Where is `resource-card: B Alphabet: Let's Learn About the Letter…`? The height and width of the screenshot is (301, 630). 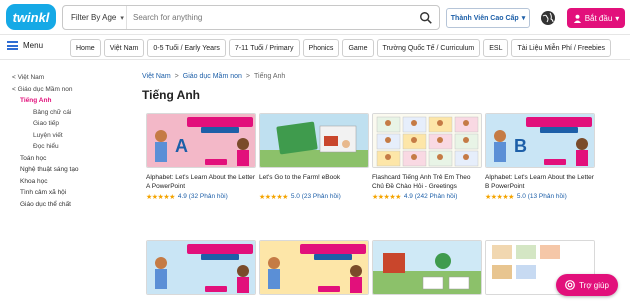
resource-card: B Alphabet: Let's Learn About the Letter… is located at coordinates (540, 157).